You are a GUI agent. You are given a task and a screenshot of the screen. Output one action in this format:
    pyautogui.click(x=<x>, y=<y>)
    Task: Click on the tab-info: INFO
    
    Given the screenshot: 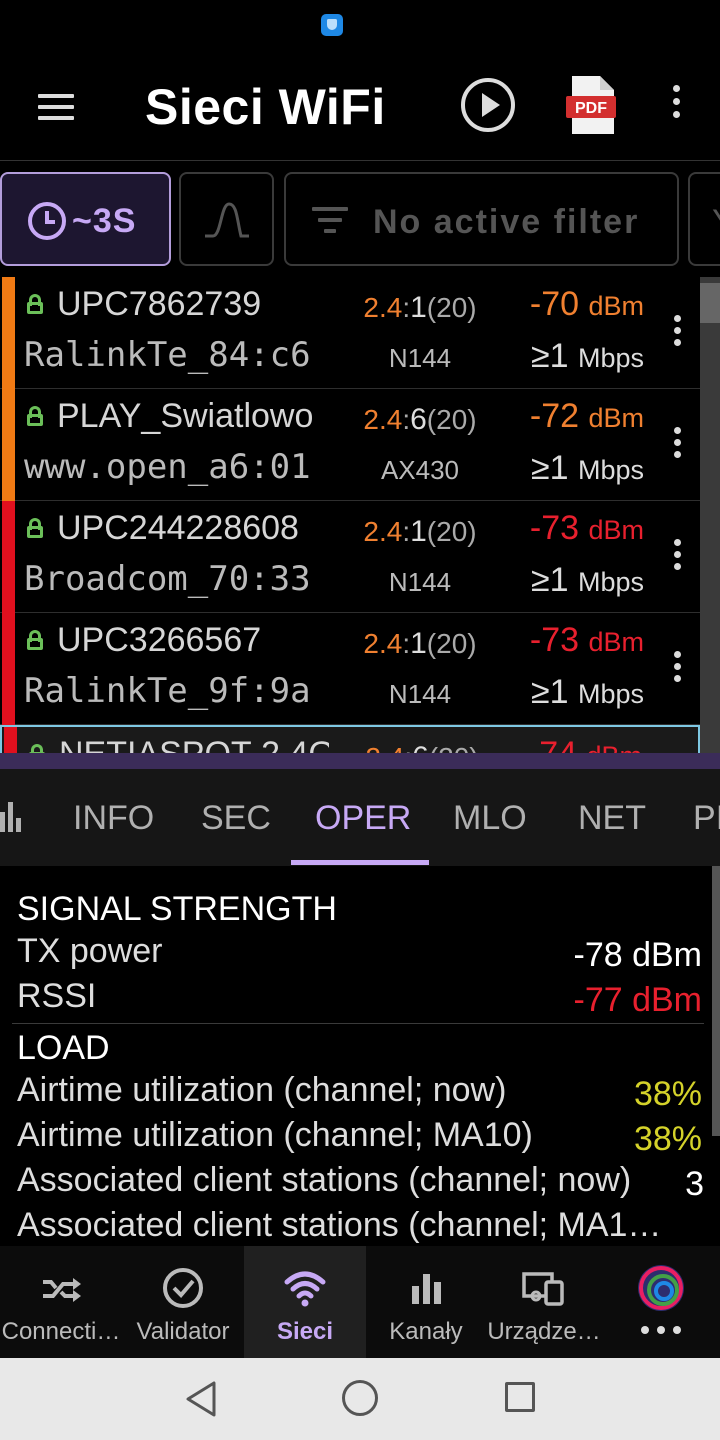 What is the action you would take?
    pyautogui.click(x=113, y=818)
    